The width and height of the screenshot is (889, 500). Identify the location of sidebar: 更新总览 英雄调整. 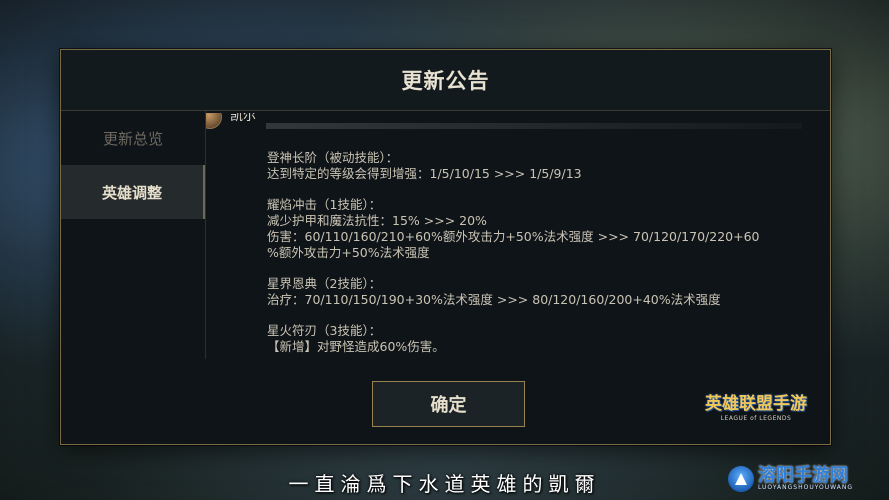
(133, 261).